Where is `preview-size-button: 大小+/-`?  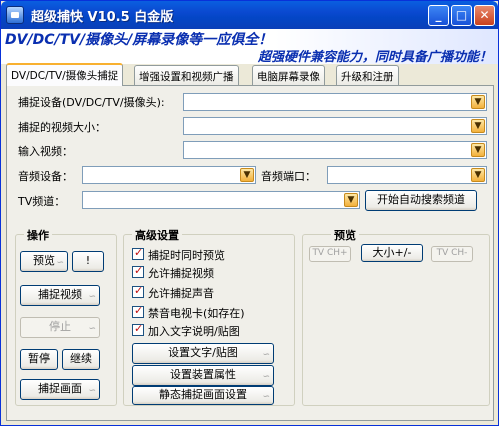 preview-size-button: 大小+/- is located at coordinates (392, 253).